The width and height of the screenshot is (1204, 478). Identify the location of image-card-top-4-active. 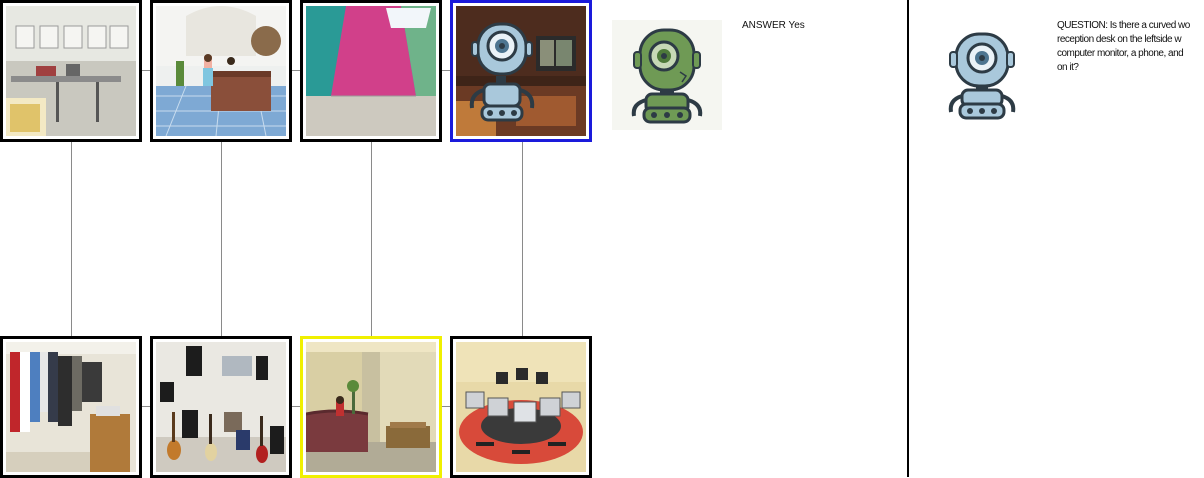
(521, 71).